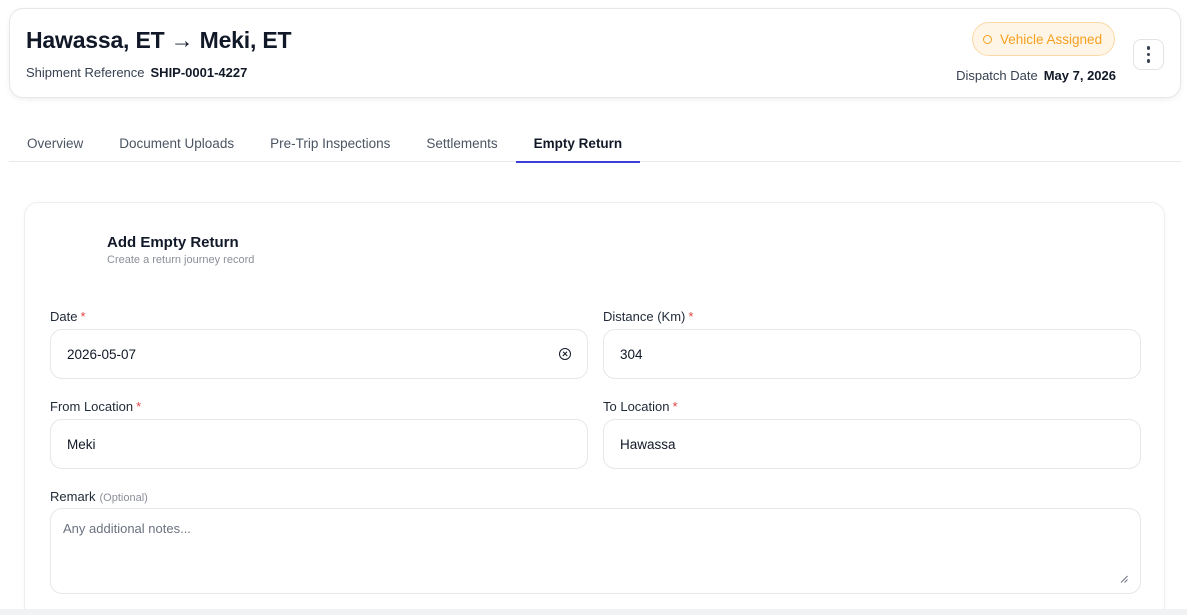  Describe the element at coordinates (102, 354) in the screenshot. I see `date-value: 2026-05-07` at that location.